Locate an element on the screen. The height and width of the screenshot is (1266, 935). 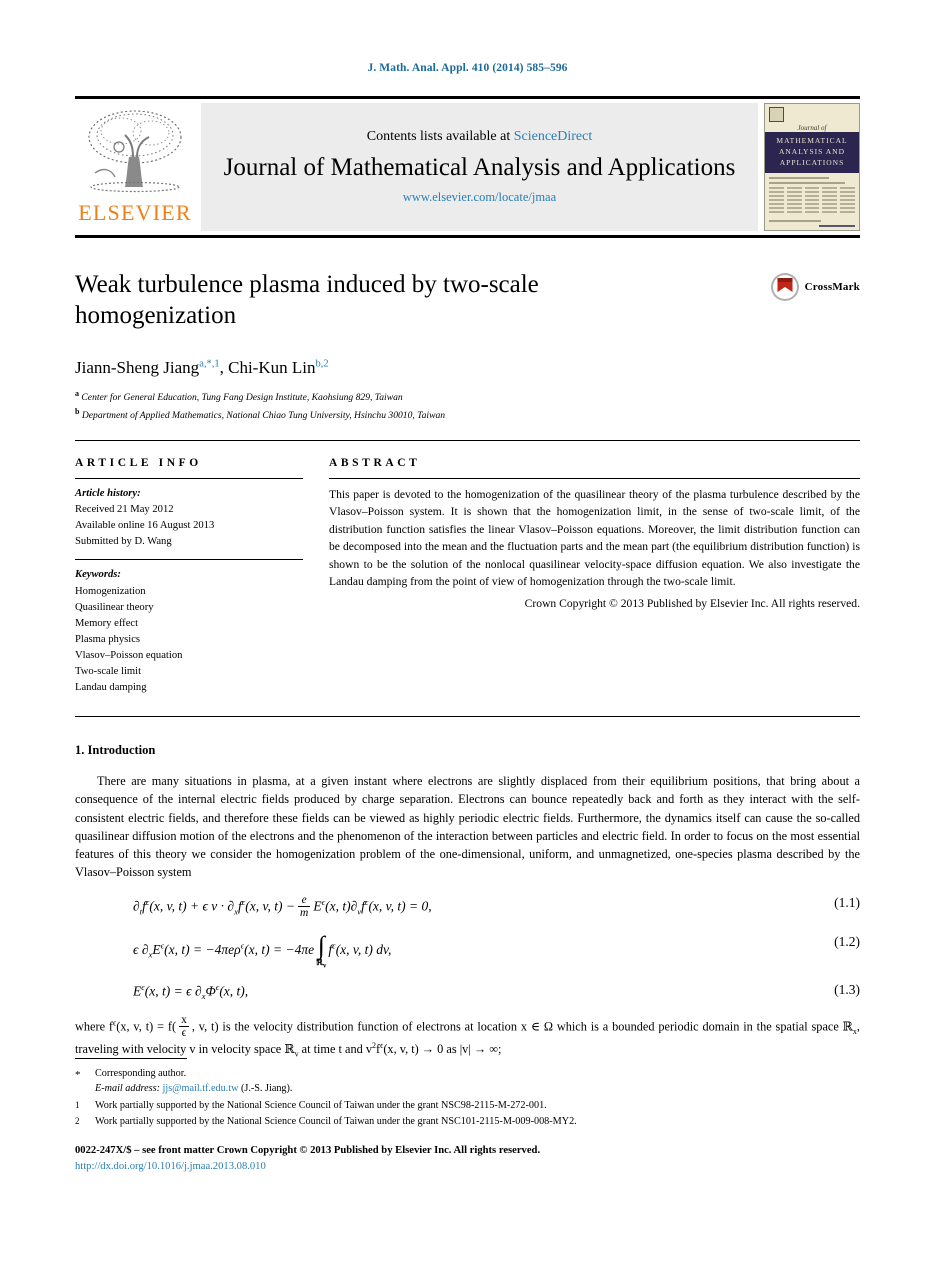
email-link: jjs@mail.tf.edu.tw is located at coordinates (201, 1088).